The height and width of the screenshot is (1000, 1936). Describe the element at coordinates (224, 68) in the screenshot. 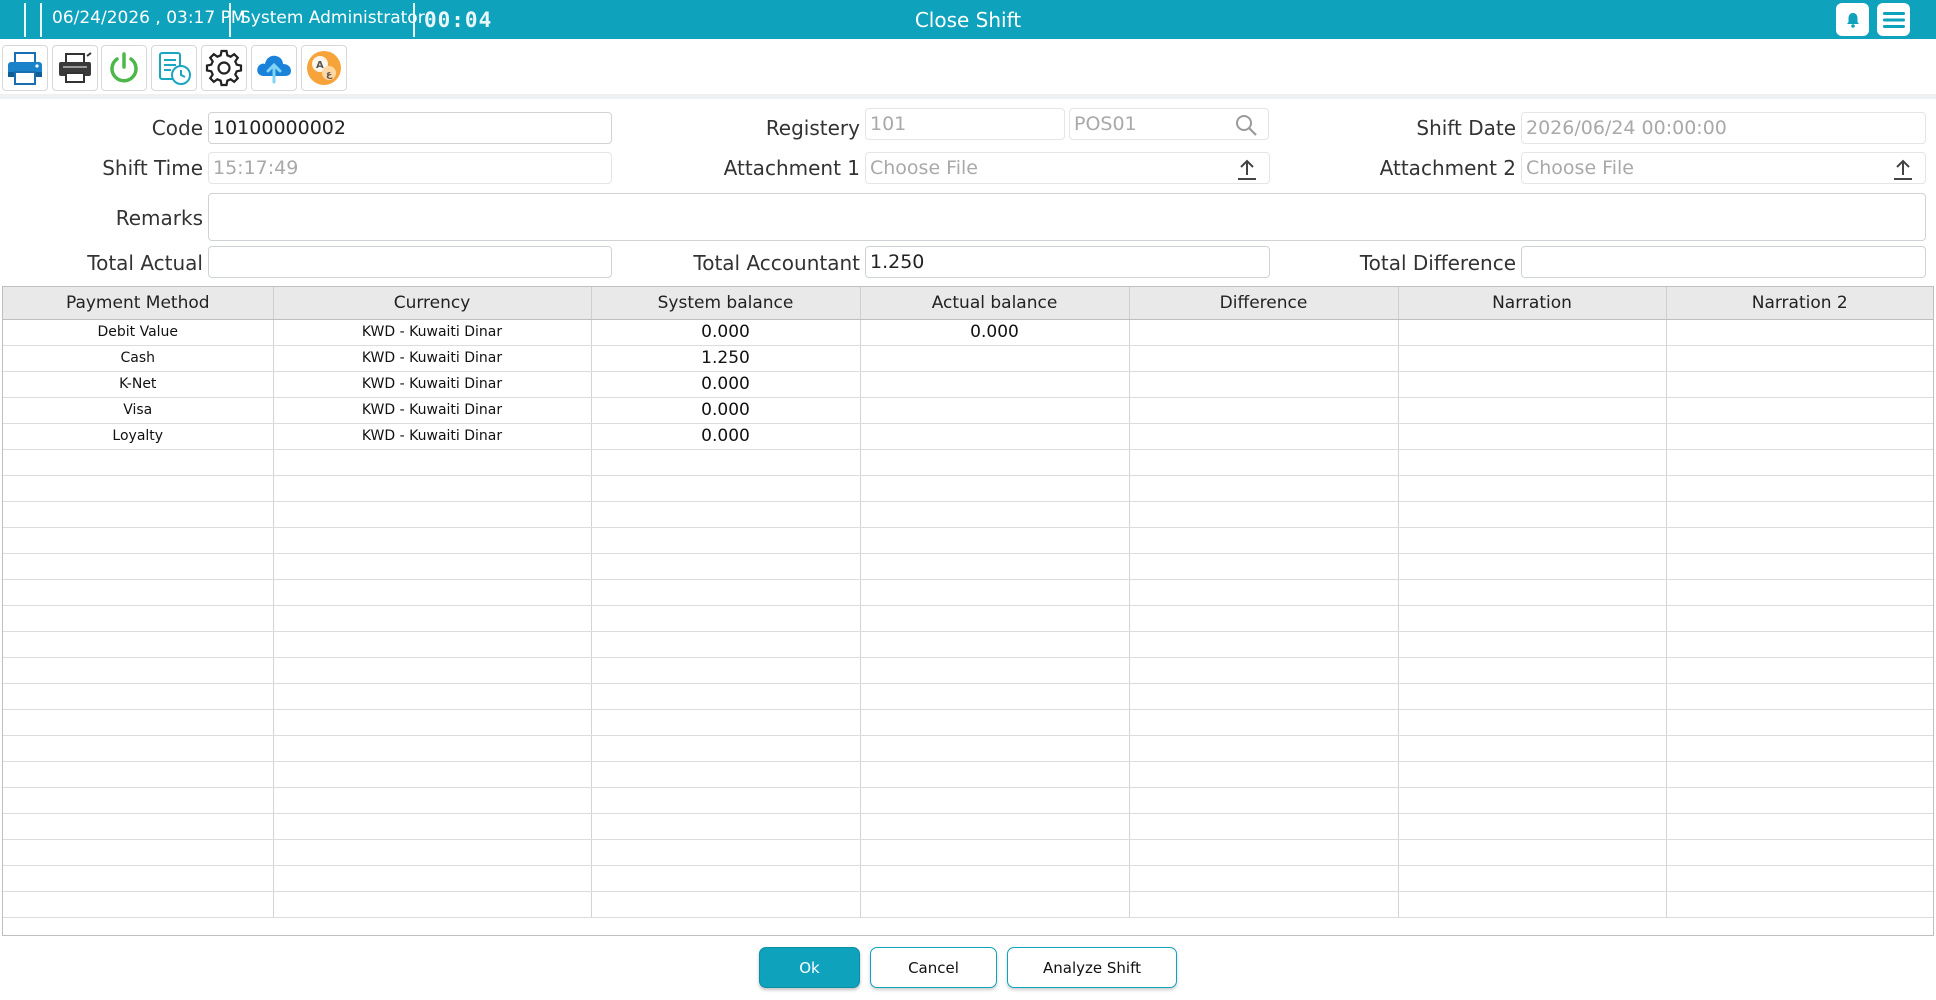

I see `settings-button` at that location.